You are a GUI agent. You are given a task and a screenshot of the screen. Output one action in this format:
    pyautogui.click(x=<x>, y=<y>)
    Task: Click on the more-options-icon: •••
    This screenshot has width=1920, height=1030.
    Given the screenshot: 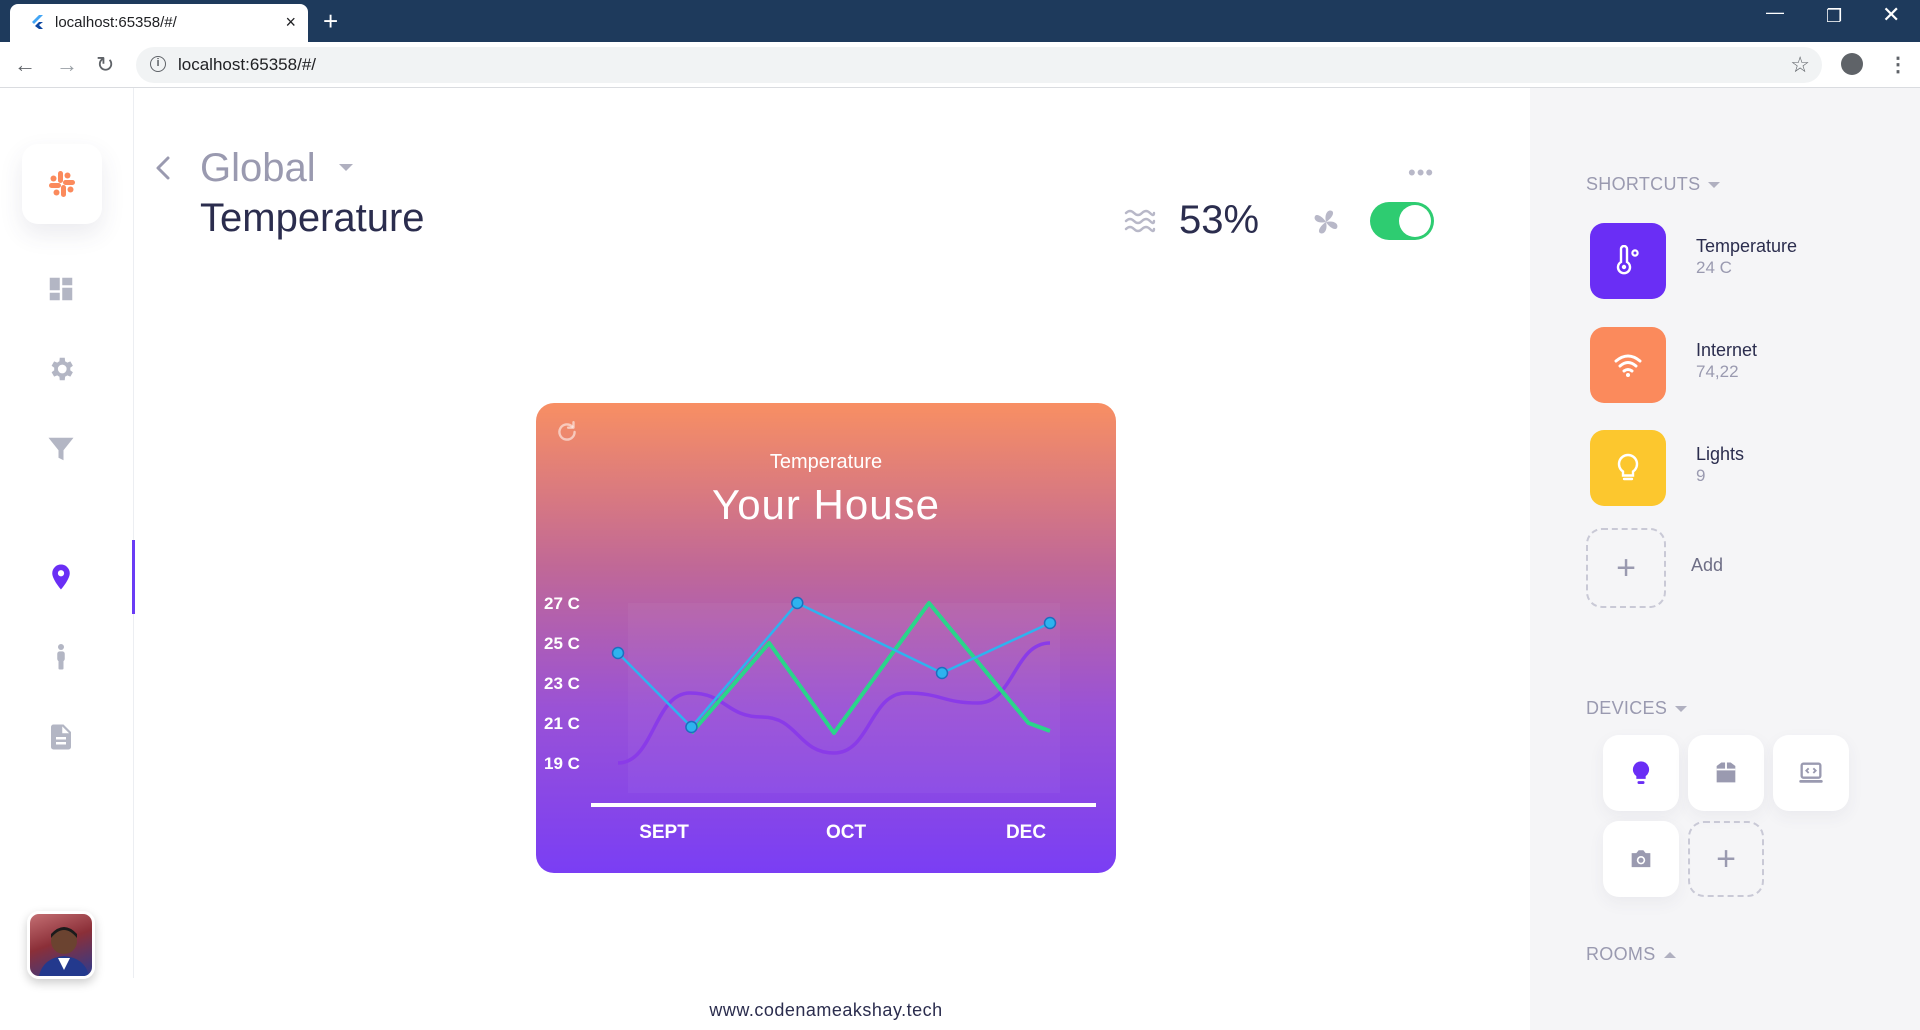 What is the action you would take?
    pyautogui.click(x=1421, y=173)
    